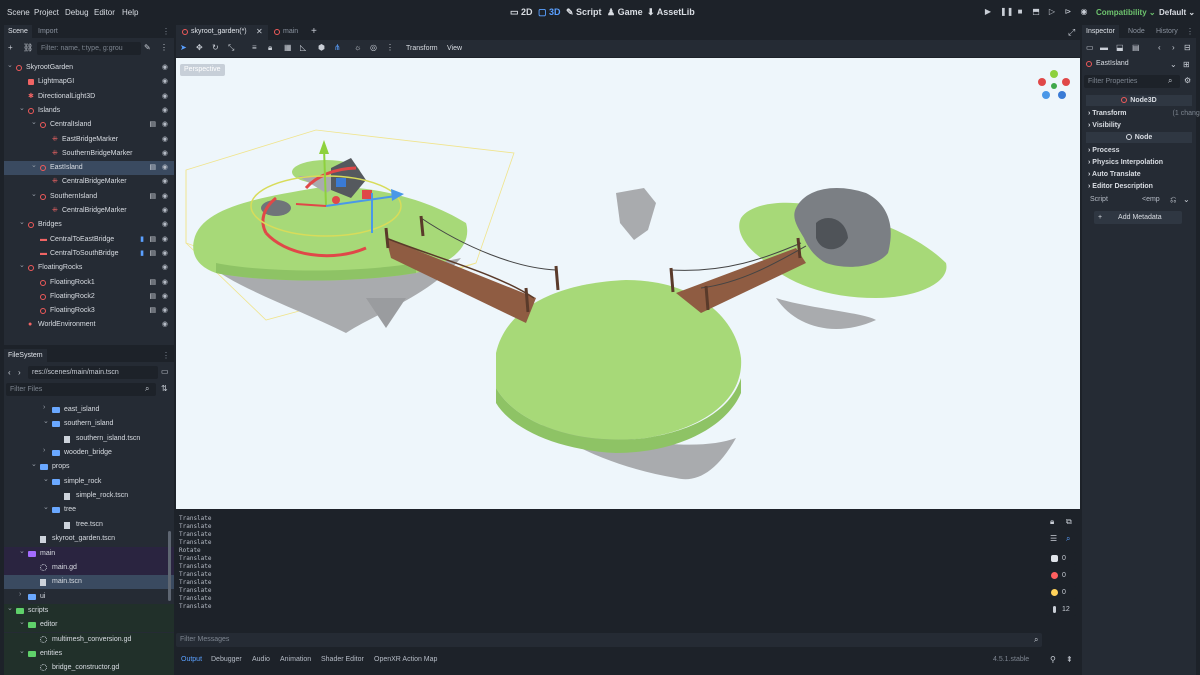 The height and width of the screenshot is (675, 1200). What do you see at coordinates (89, 268) in the screenshot?
I see `scene-node-row: ⌄ FloatingRocks ◉` at bounding box center [89, 268].